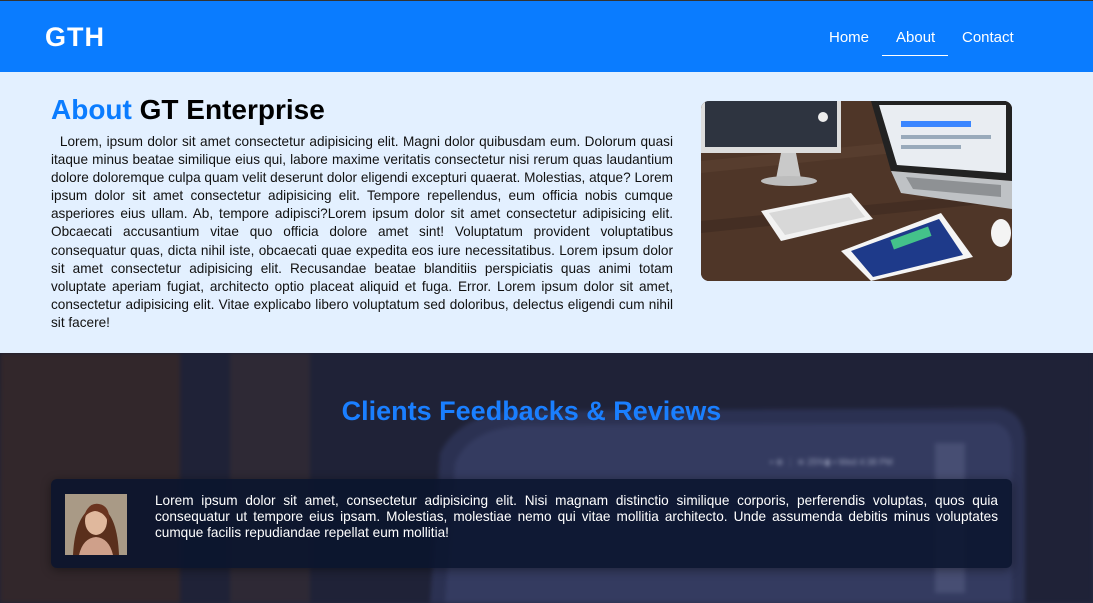 This screenshot has width=1093, height=603. What do you see at coordinates (915, 55) in the screenshot?
I see `active-nav-underline` at bounding box center [915, 55].